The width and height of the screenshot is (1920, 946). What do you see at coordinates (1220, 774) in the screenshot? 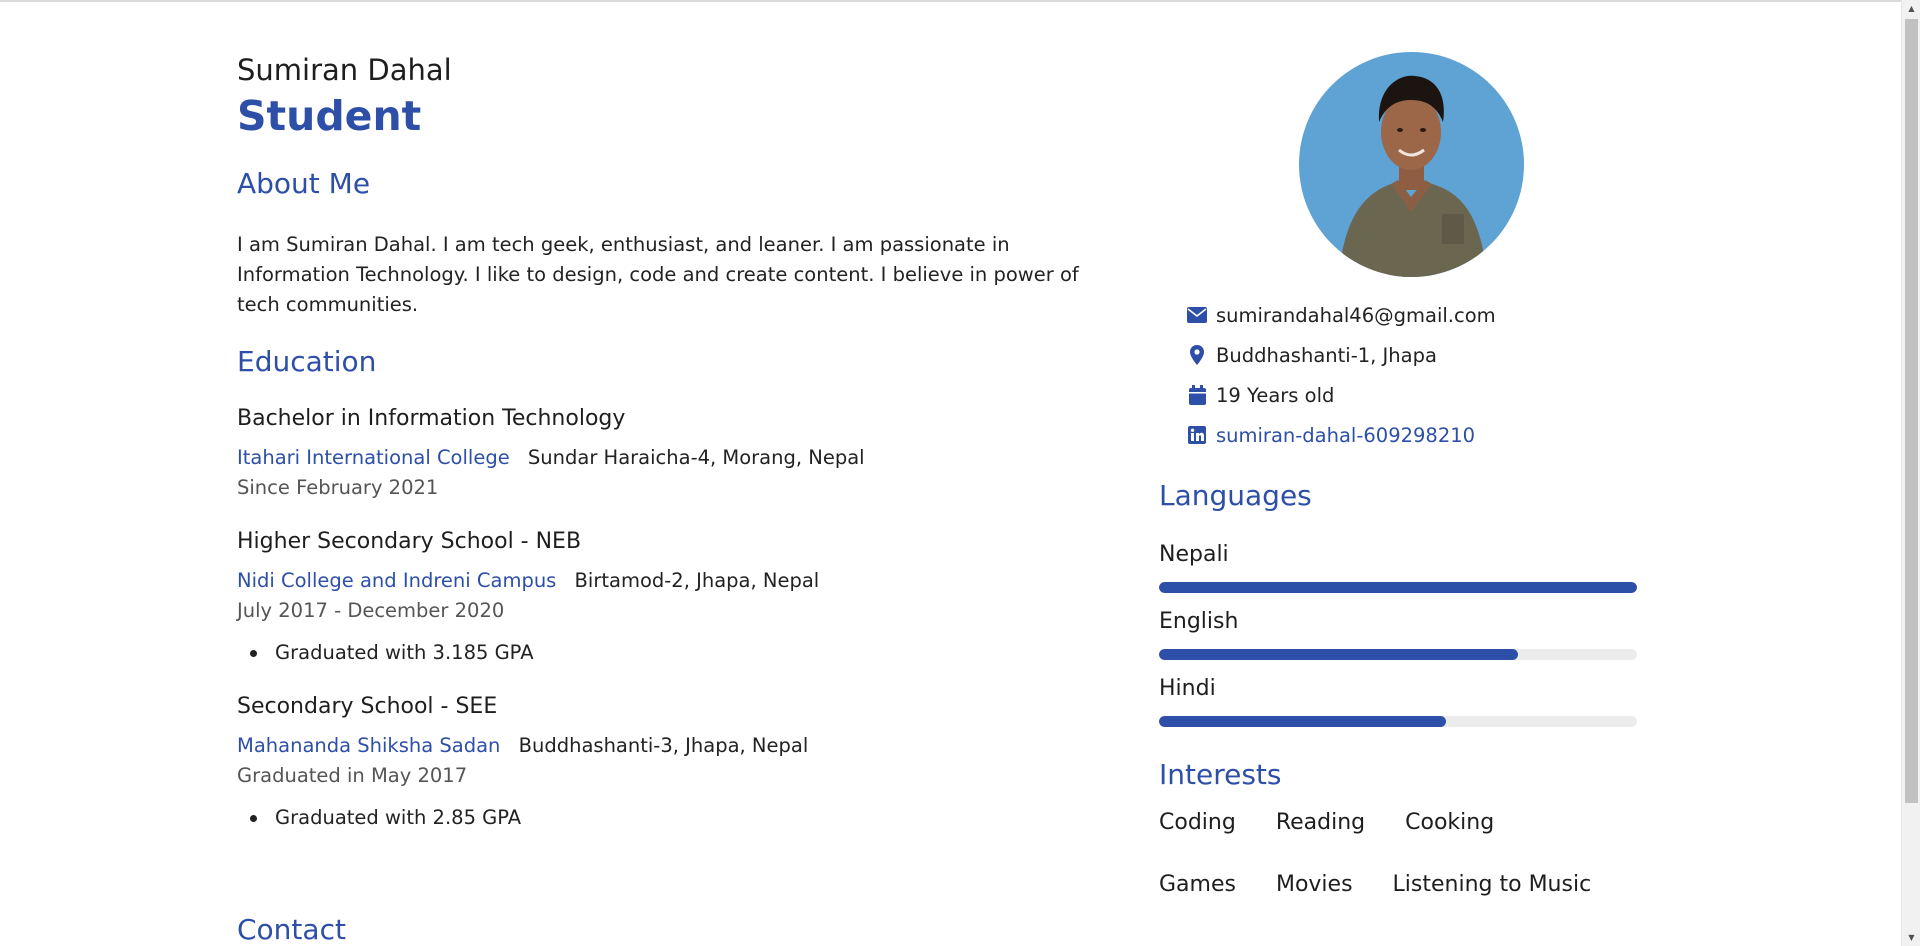
I see `interests-heading: Interests` at bounding box center [1220, 774].